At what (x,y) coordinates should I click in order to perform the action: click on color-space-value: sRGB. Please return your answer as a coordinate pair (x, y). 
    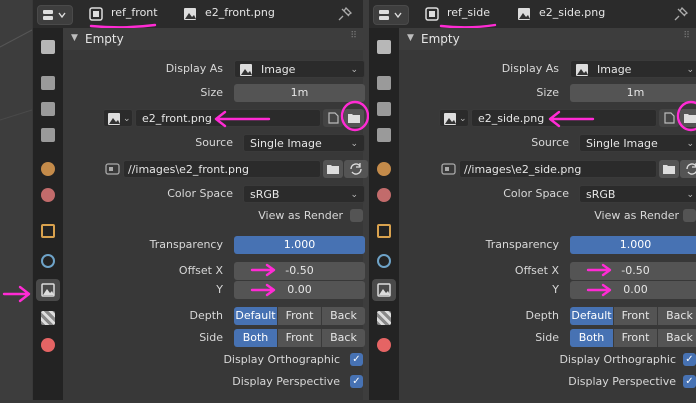
    Looking at the image, I should click on (601, 194).